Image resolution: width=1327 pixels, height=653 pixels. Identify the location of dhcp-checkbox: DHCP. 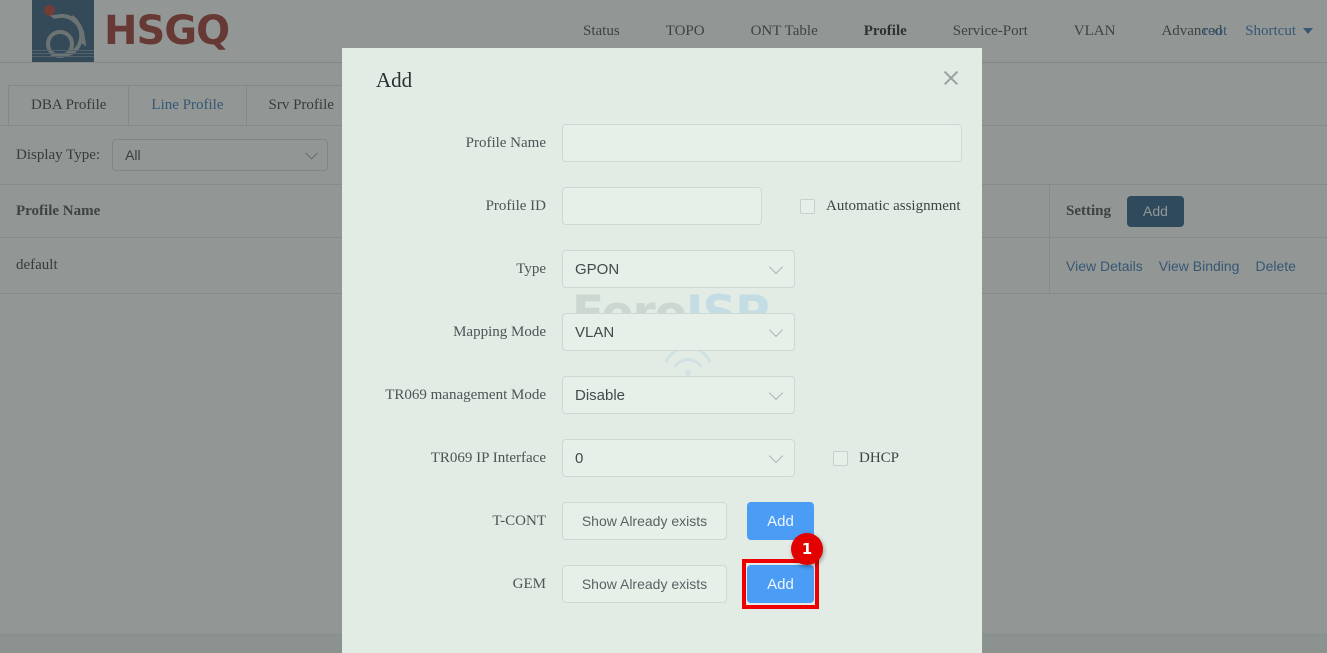
(866, 458).